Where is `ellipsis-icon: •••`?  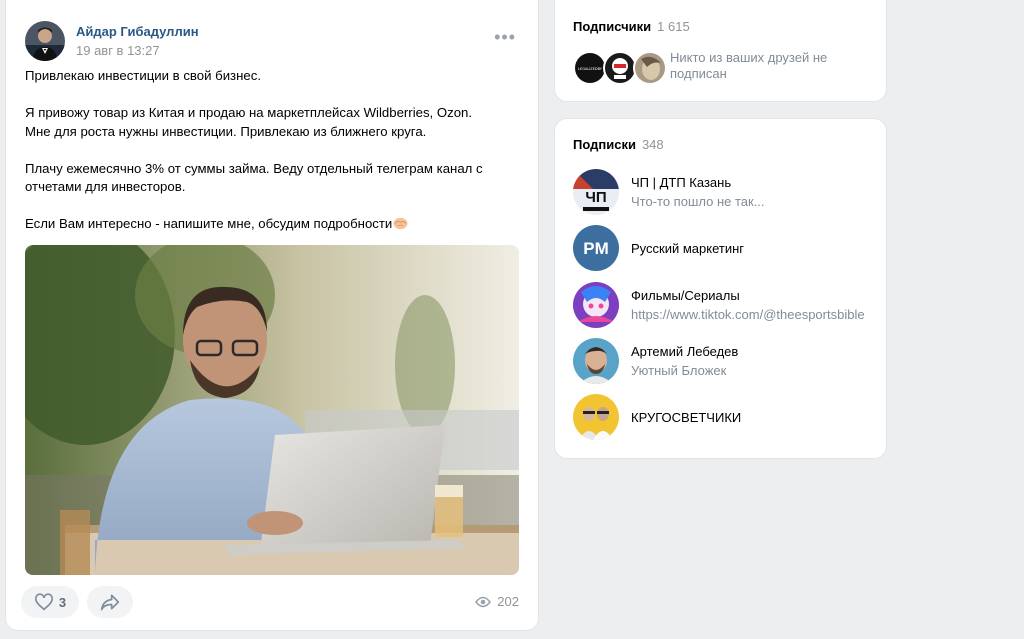 ellipsis-icon: ••• is located at coordinates (505, 37).